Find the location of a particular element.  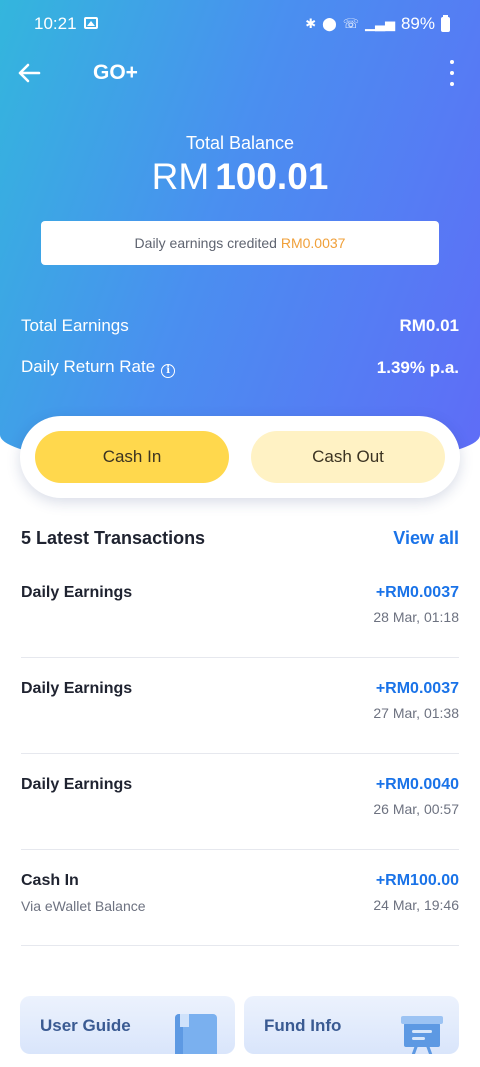

transaction-subtitle: Via eWallet Balance is located at coordinates (83, 906).